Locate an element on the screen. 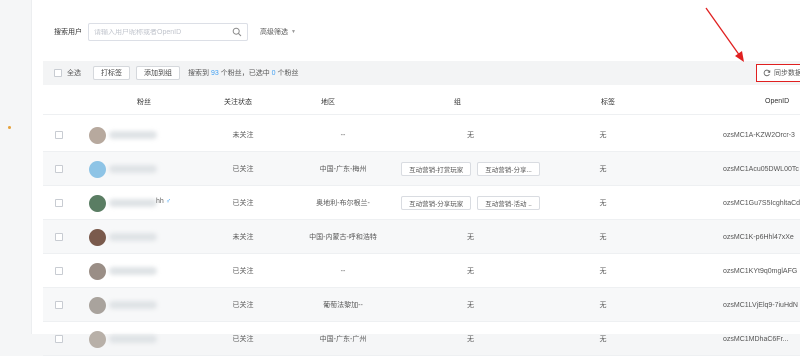  nickname-wrap: hh ♂ is located at coordinates (163, 201).